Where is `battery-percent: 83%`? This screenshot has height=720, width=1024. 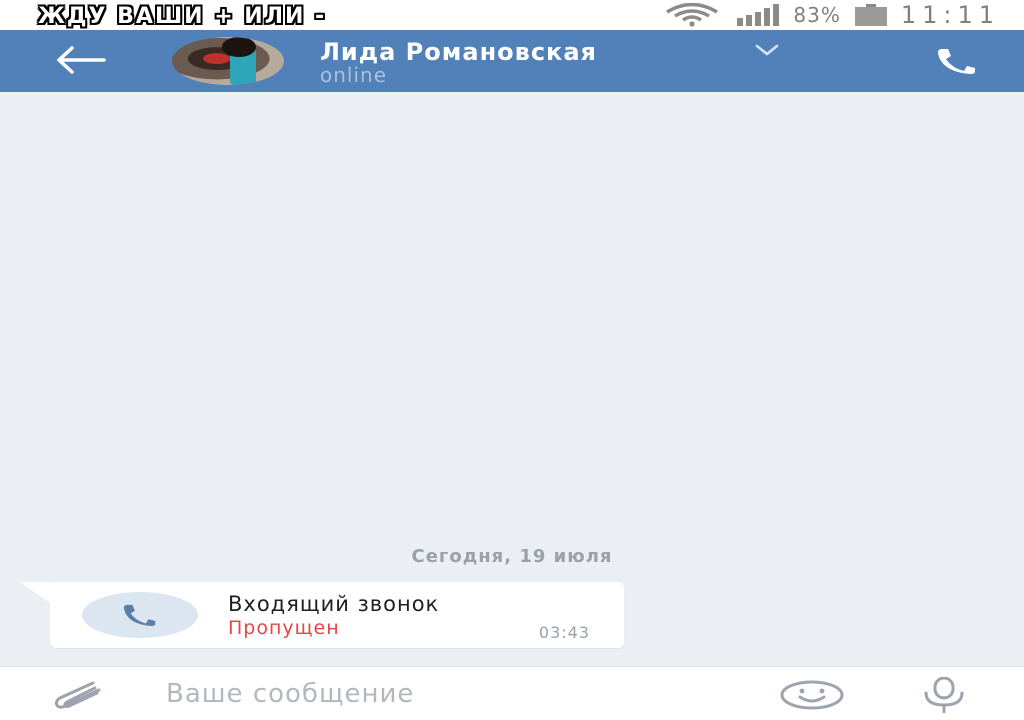 battery-percent: 83% is located at coordinates (817, 15).